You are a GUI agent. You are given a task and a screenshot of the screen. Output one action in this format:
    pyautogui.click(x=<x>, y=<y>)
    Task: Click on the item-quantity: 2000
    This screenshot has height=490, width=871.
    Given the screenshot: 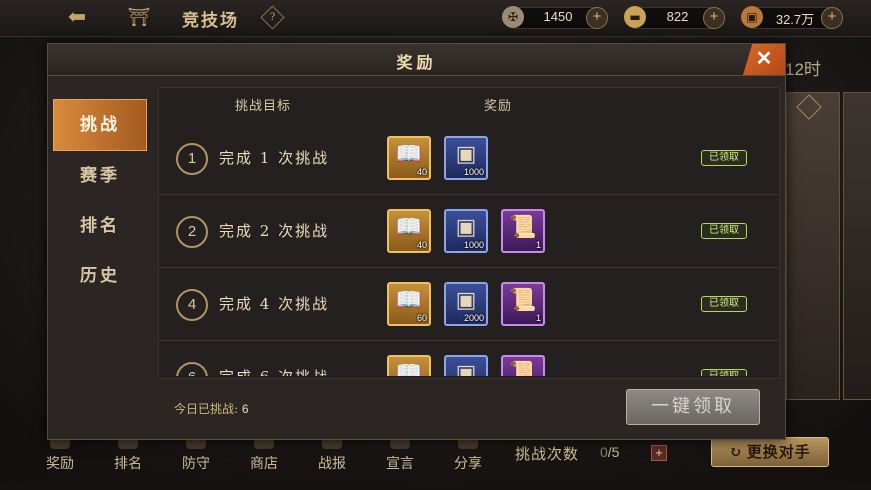 What is the action you would take?
    pyautogui.click(x=473, y=318)
    